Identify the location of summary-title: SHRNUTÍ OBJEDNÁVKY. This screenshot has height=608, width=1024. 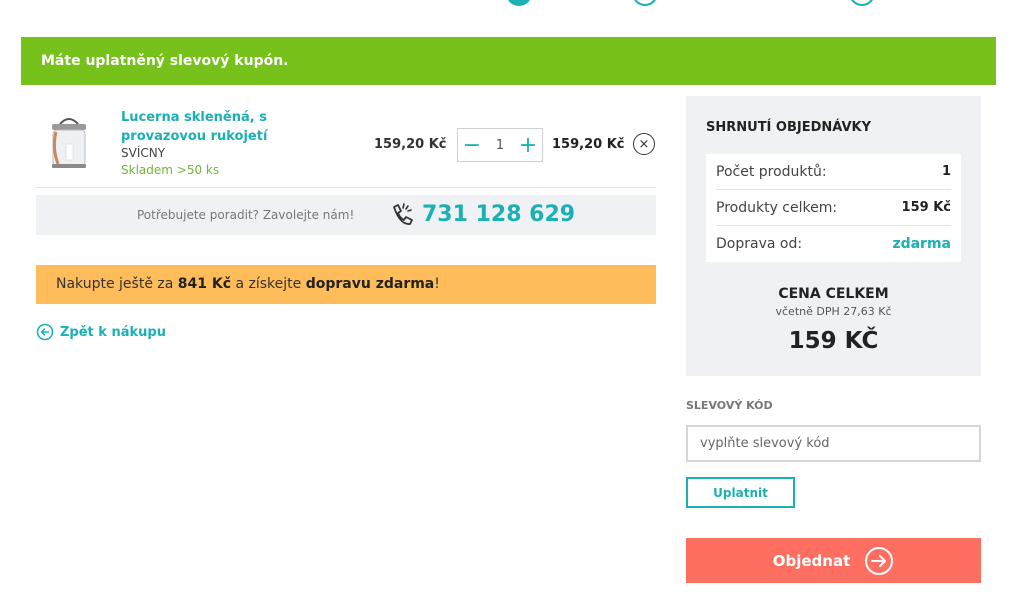
(788, 127).